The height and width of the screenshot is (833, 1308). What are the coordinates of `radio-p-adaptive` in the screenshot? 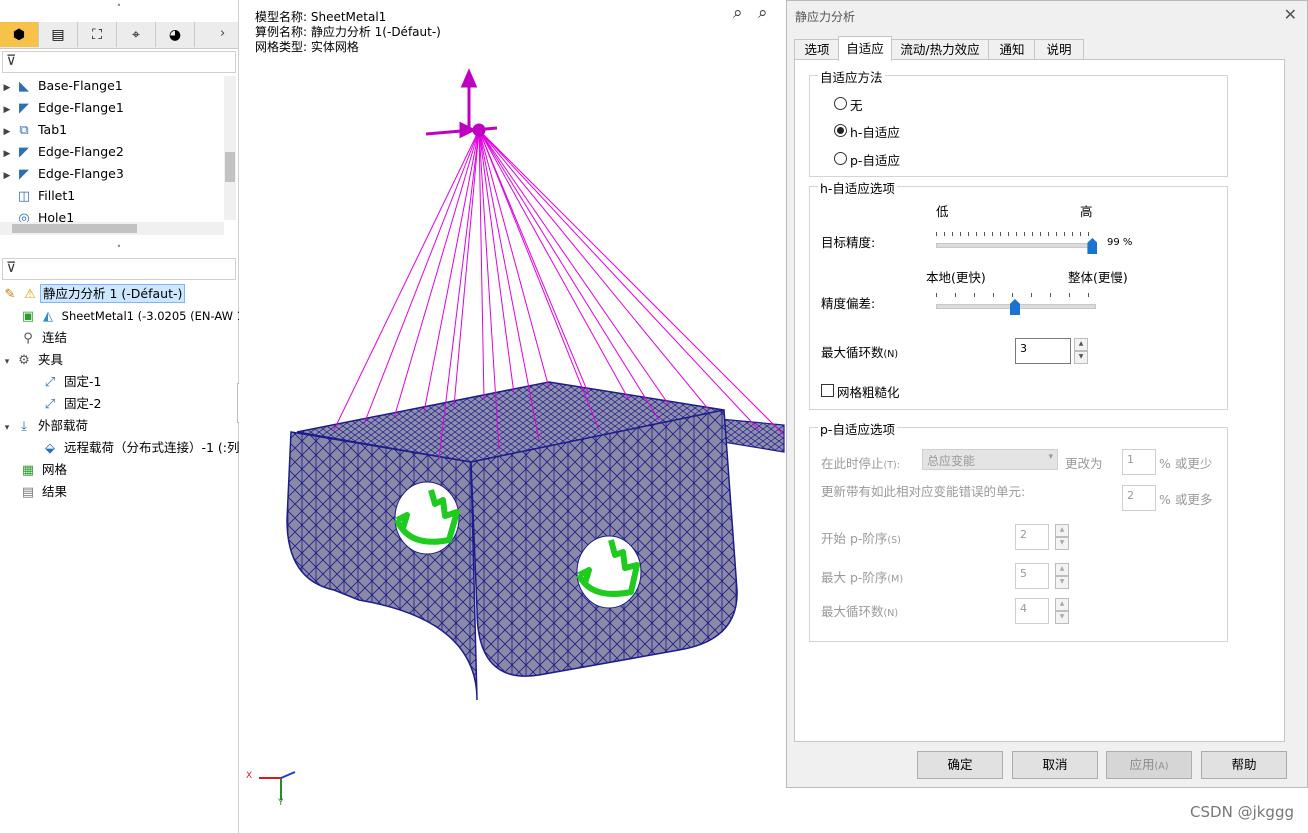 It's located at (840, 158).